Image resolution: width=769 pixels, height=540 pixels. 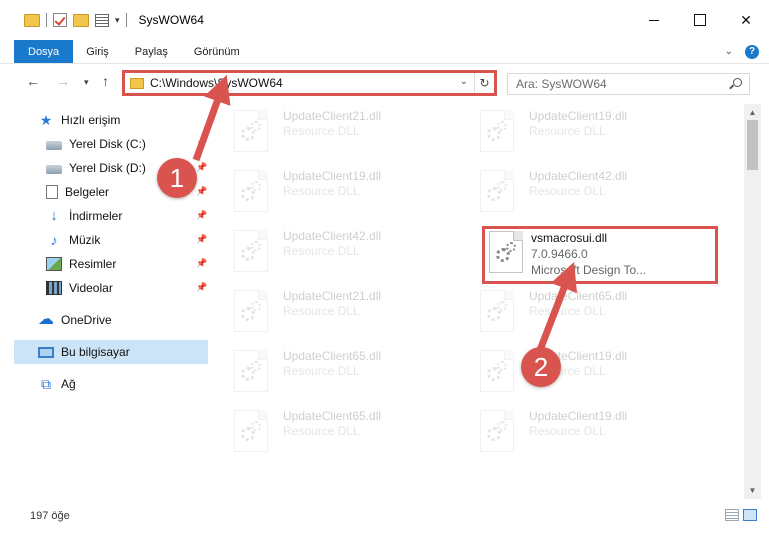 I want to click on sidebar-item-label: Yerel Disk (D:), so click(x=107, y=168).